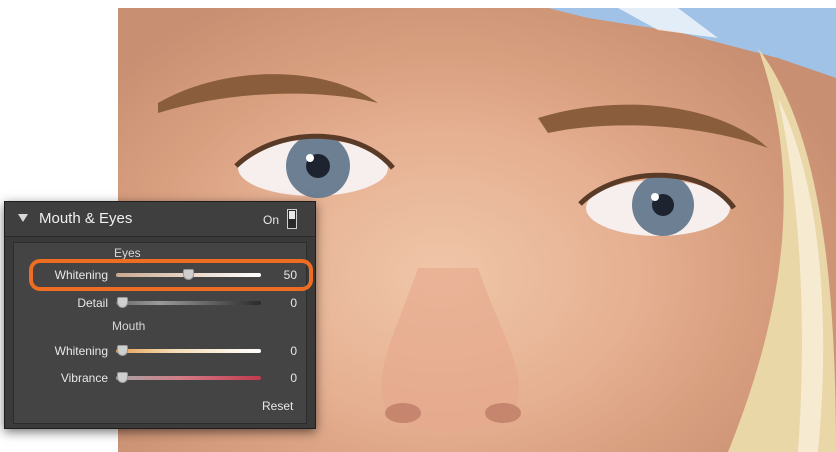 Image resolution: width=836 pixels, height=452 pixels. Describe the element at coordinates (188, 303) in the screenshot. I see `eyes-detail-track` at that location.